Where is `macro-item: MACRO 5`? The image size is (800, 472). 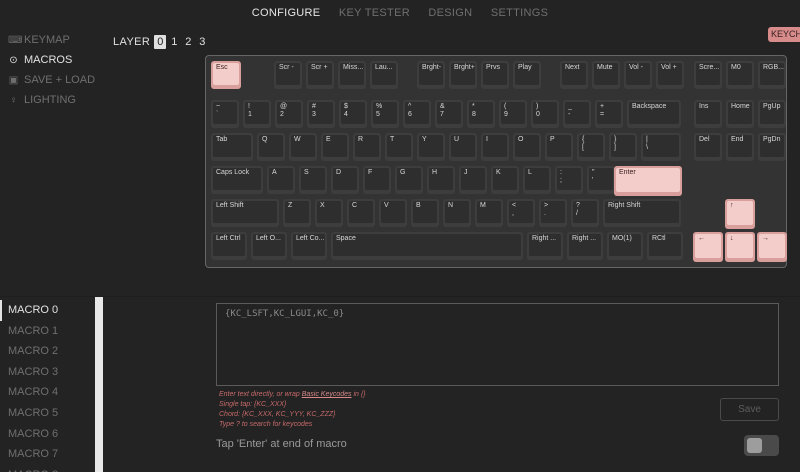 macro-item: MACRO 5 is located at coordinates (52, 413).